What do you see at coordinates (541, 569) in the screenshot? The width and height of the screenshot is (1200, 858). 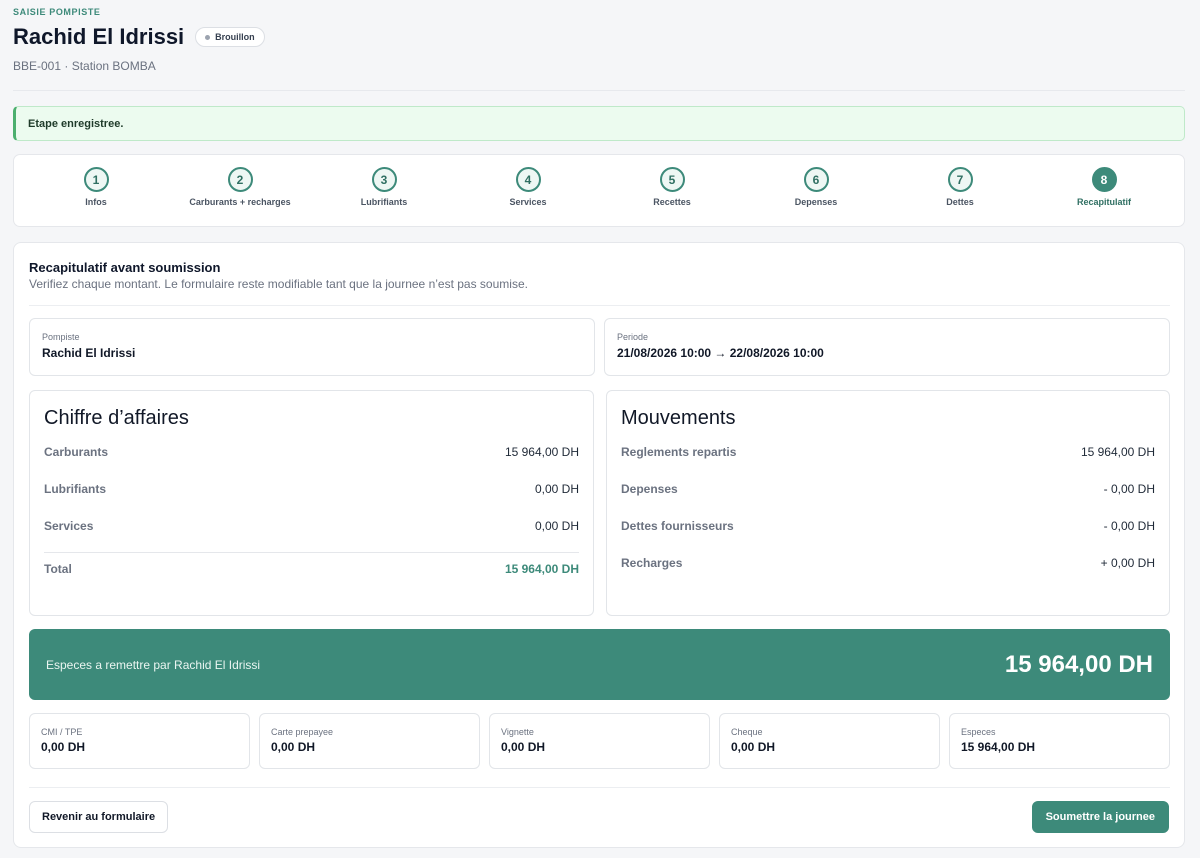 I see `revenue-total-value: 15 964,00 DH` at bounding box center [541, 569].